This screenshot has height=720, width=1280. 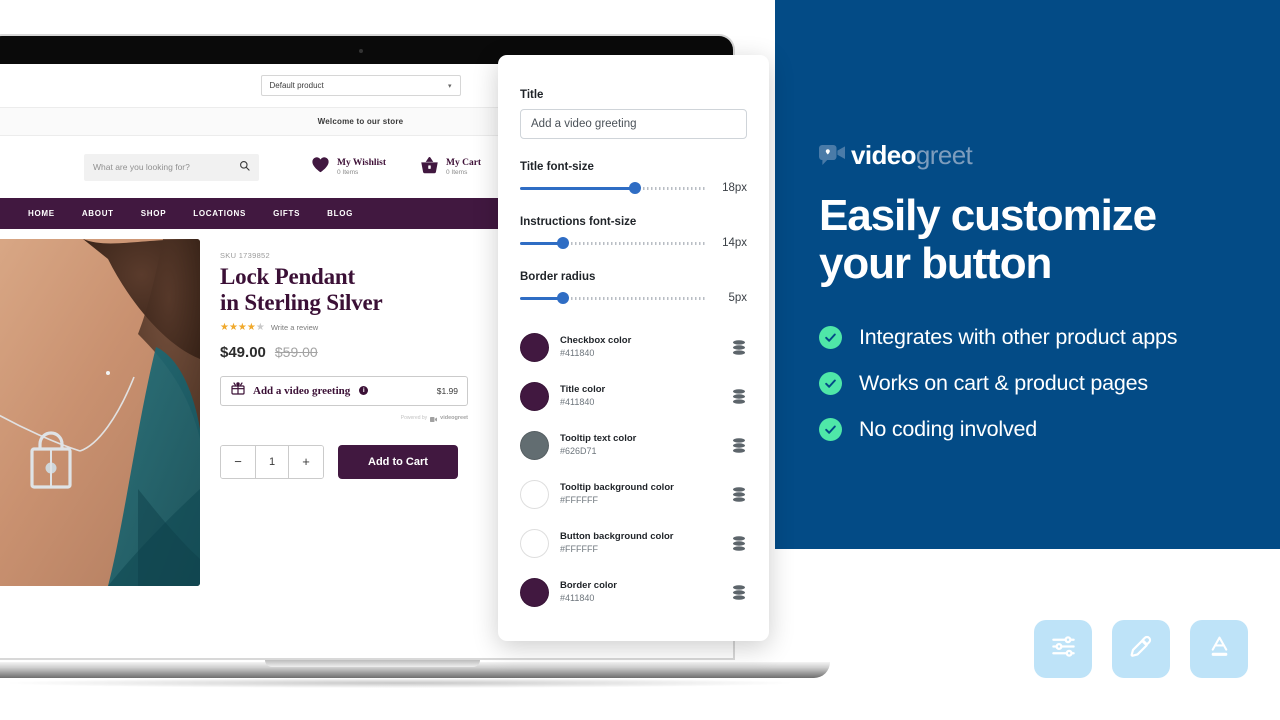 What do you see at coordinates (532, 95) in the screenshot?
I see `title-field-label: Title` at bounding box center [532, 95].